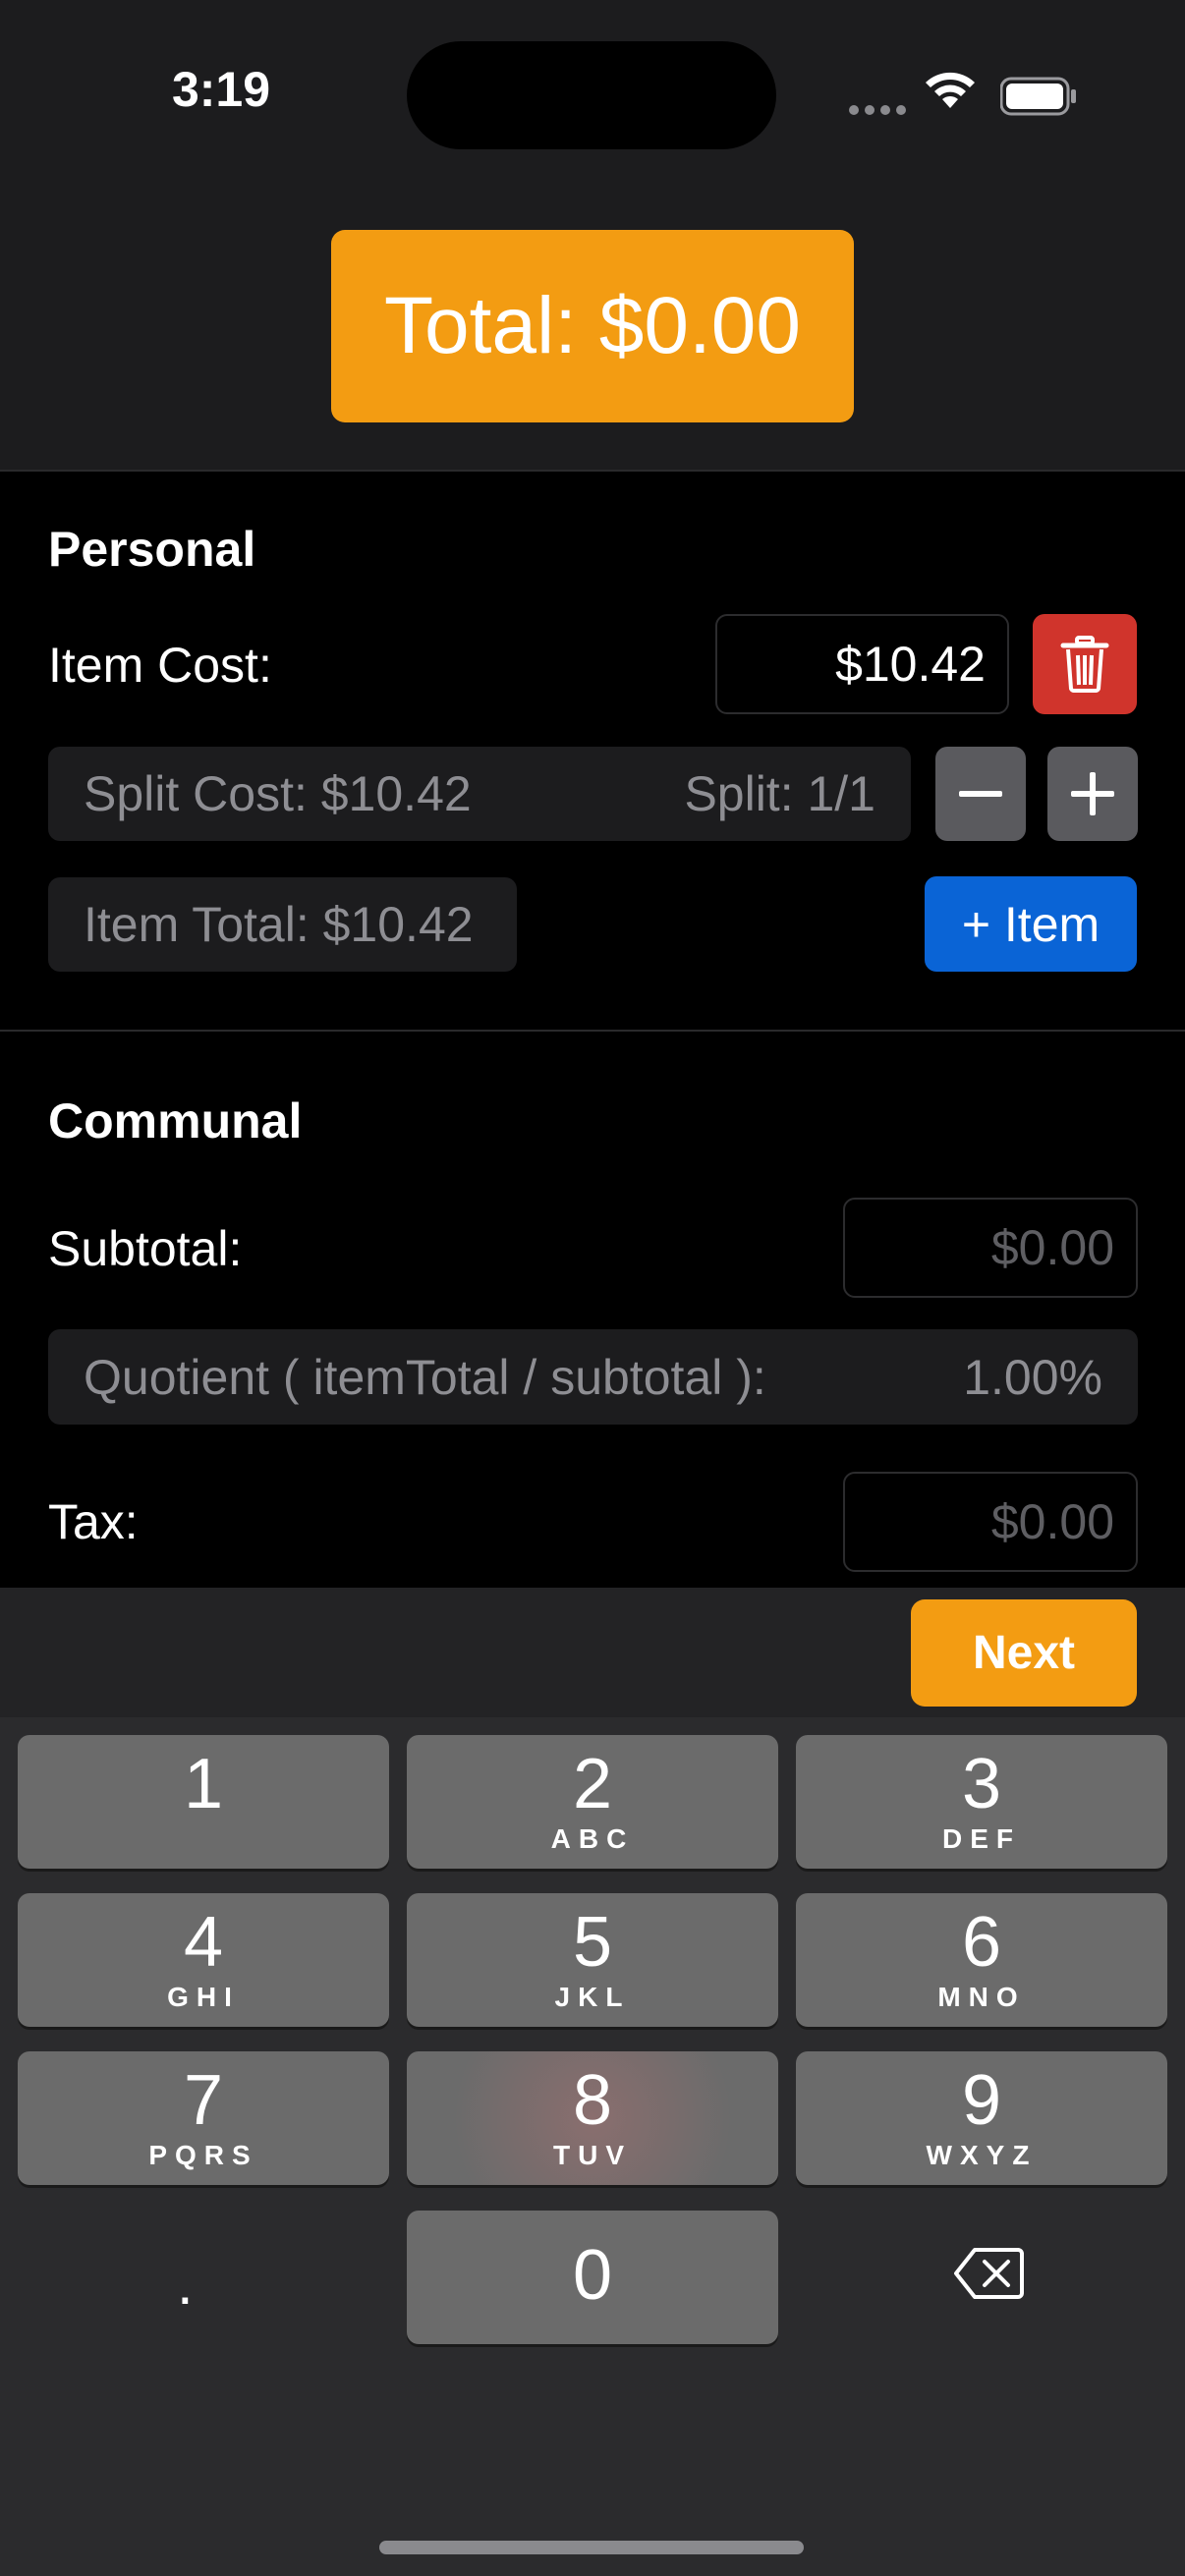 This screenshot has height=2576, width=1185. I want to click on decrement-split-button, so click(981, 794).